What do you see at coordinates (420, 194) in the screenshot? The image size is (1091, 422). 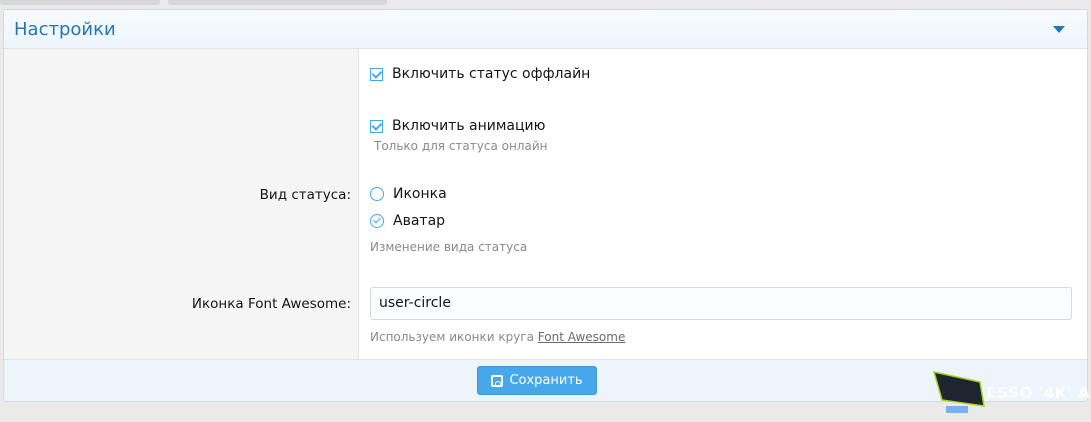 I see `option-label: Иконка` at bounding box center [420, 194].